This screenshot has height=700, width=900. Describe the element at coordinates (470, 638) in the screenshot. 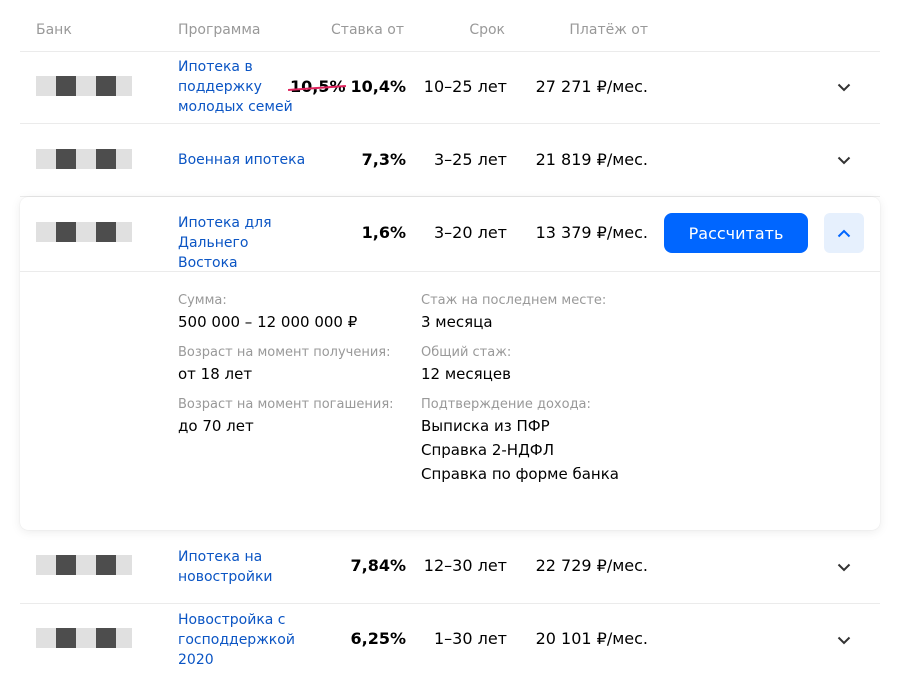

I see `term-value: 1–30 лет` at that location.